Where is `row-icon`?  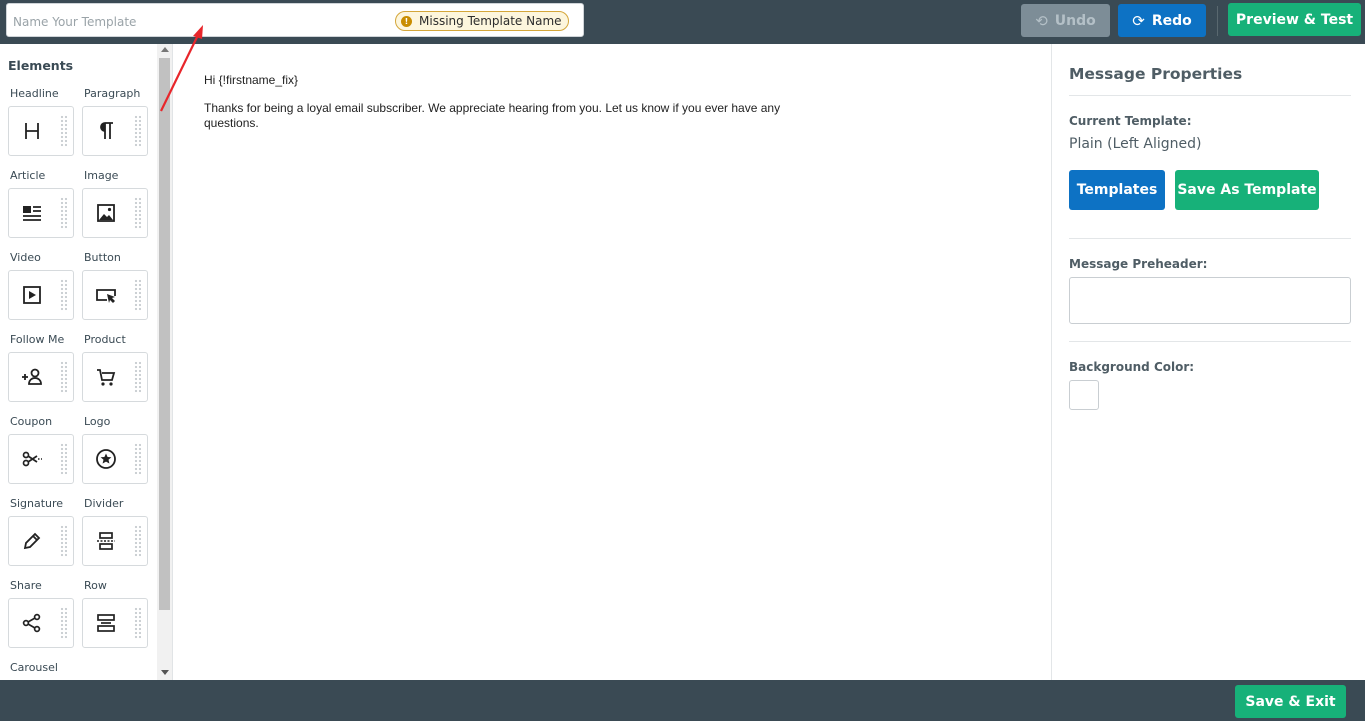 row-icon is located at coordinates (106, 623).